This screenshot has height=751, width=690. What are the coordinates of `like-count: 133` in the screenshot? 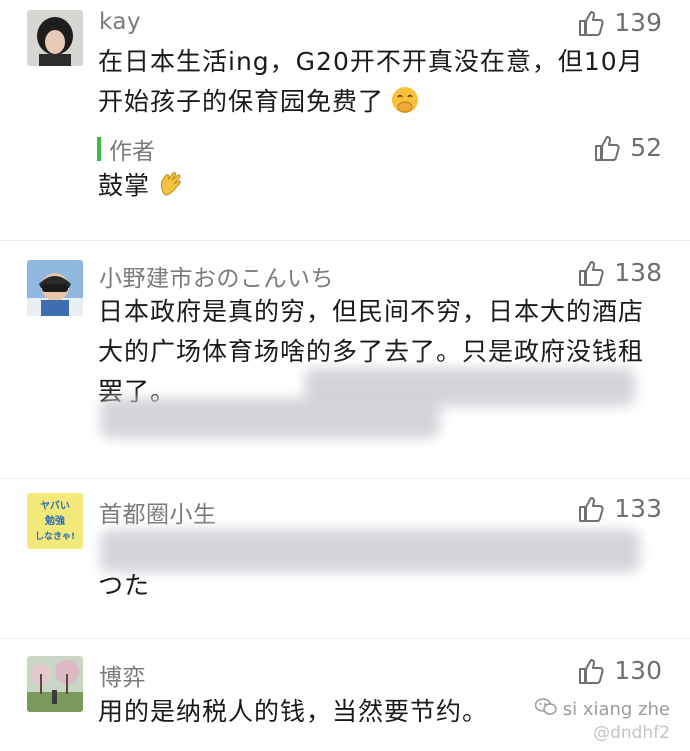 It's located at (638, 508).